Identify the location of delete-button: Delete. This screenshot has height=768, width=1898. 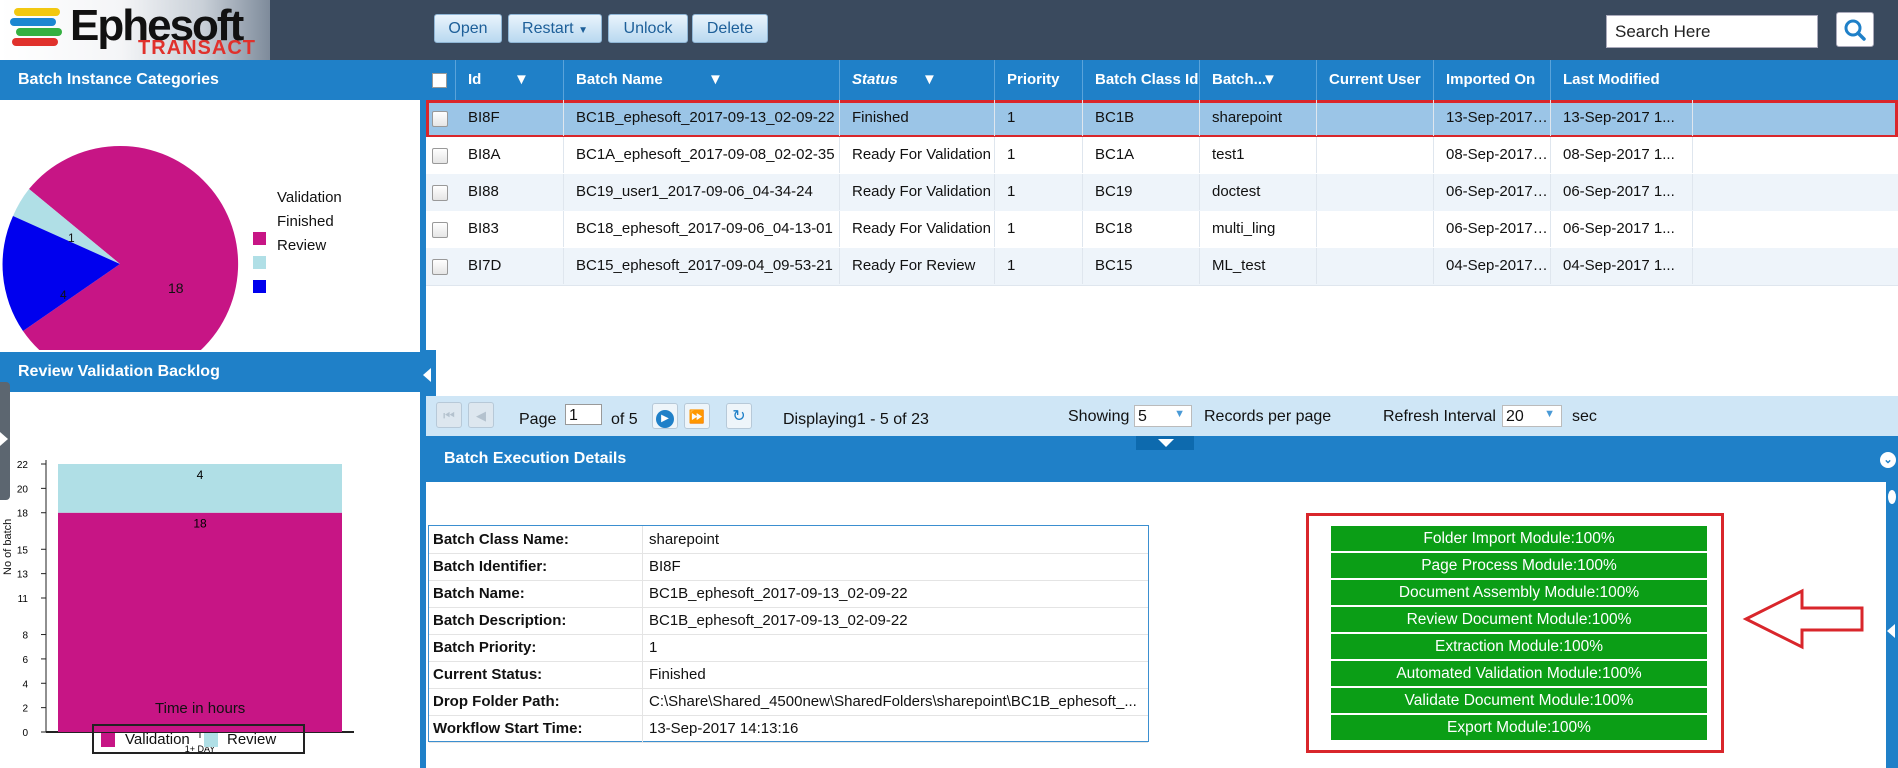
(730, 28).